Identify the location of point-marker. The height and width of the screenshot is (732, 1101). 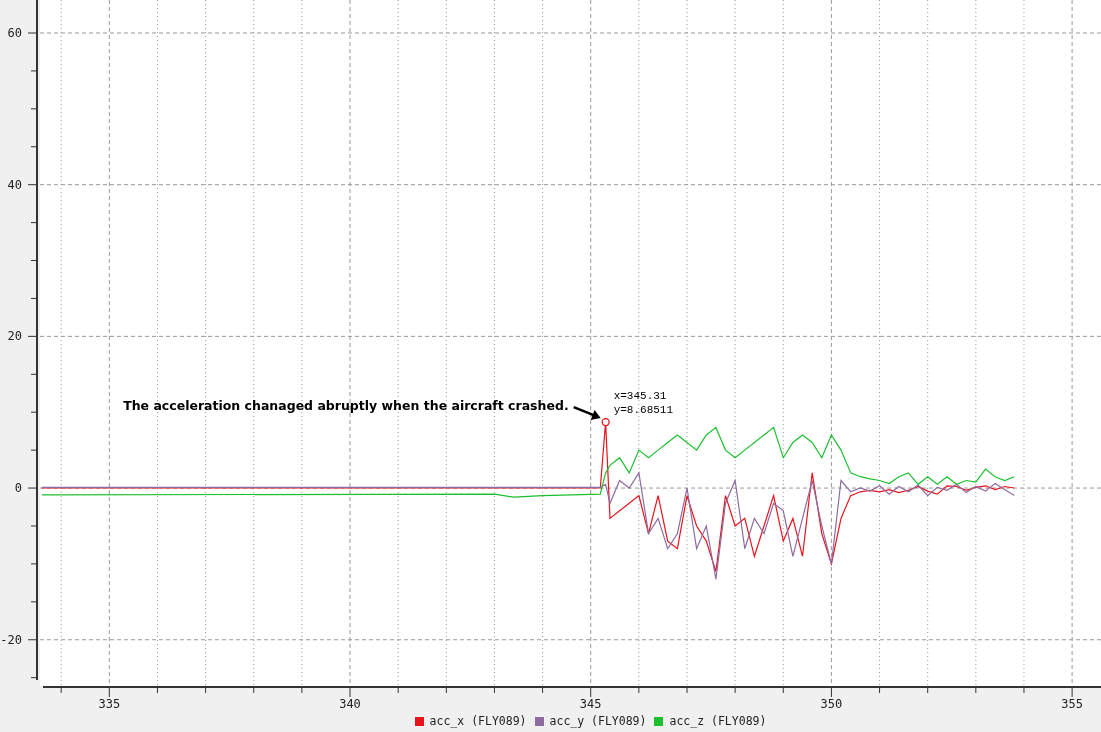
(605, 422).